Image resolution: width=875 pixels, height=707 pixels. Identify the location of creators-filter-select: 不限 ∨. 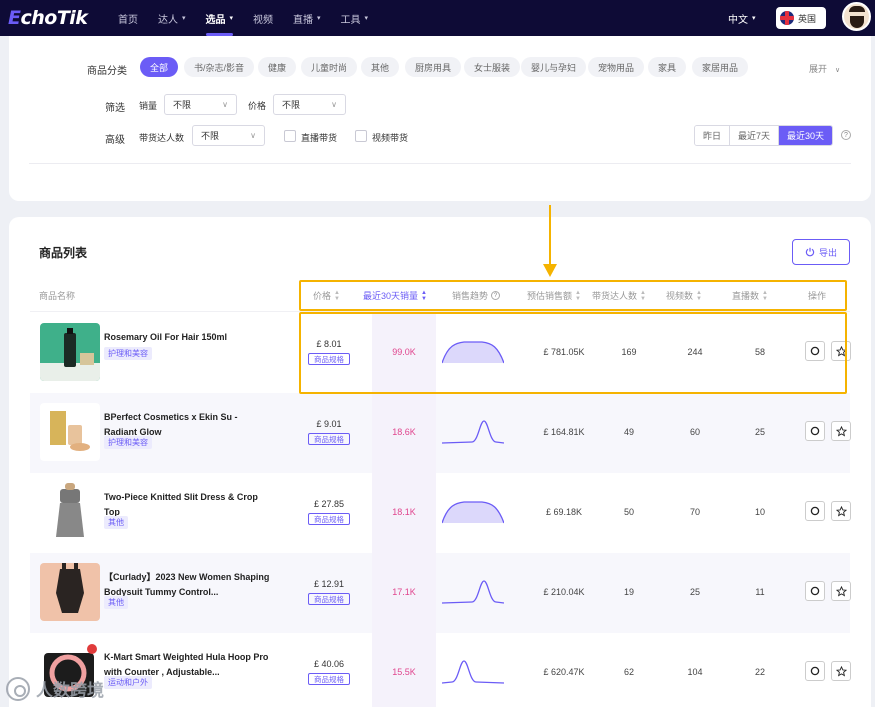
(228, 135).